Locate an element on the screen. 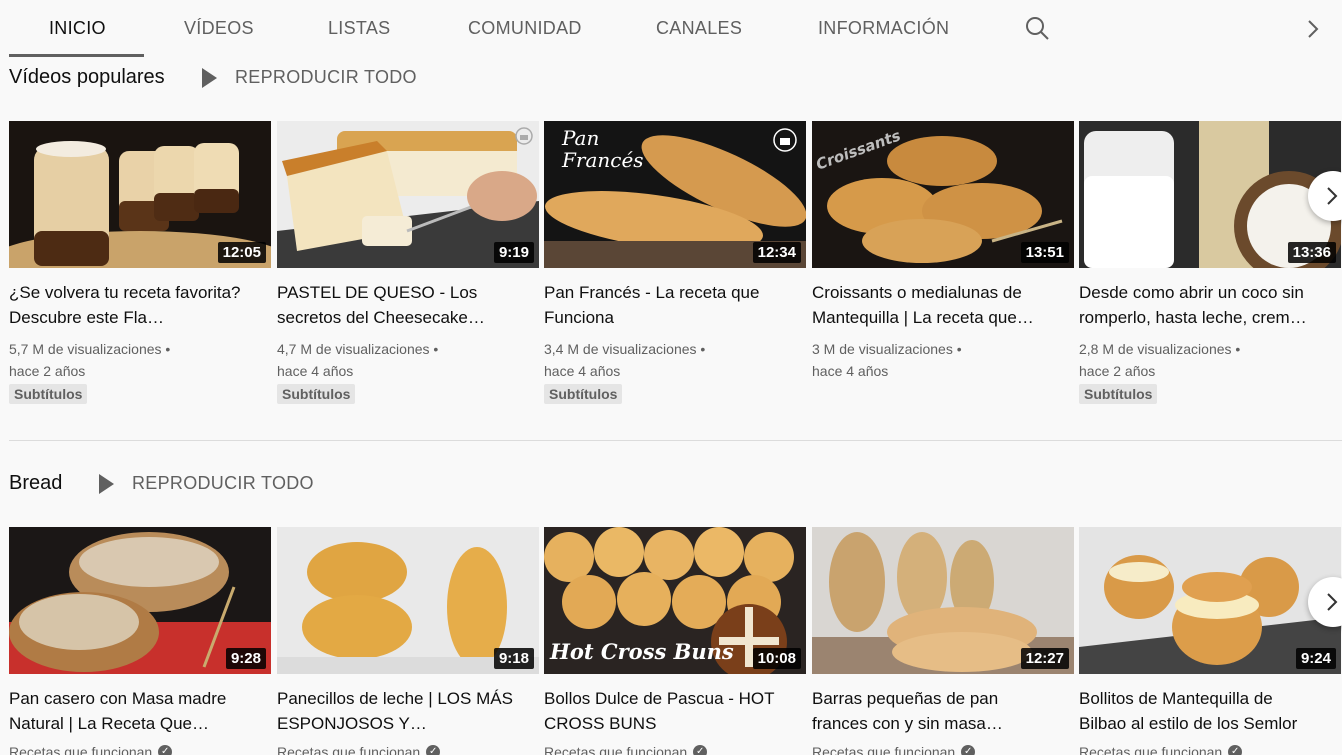  video-duration: 12:27 is located at coordinates (1044, 658).